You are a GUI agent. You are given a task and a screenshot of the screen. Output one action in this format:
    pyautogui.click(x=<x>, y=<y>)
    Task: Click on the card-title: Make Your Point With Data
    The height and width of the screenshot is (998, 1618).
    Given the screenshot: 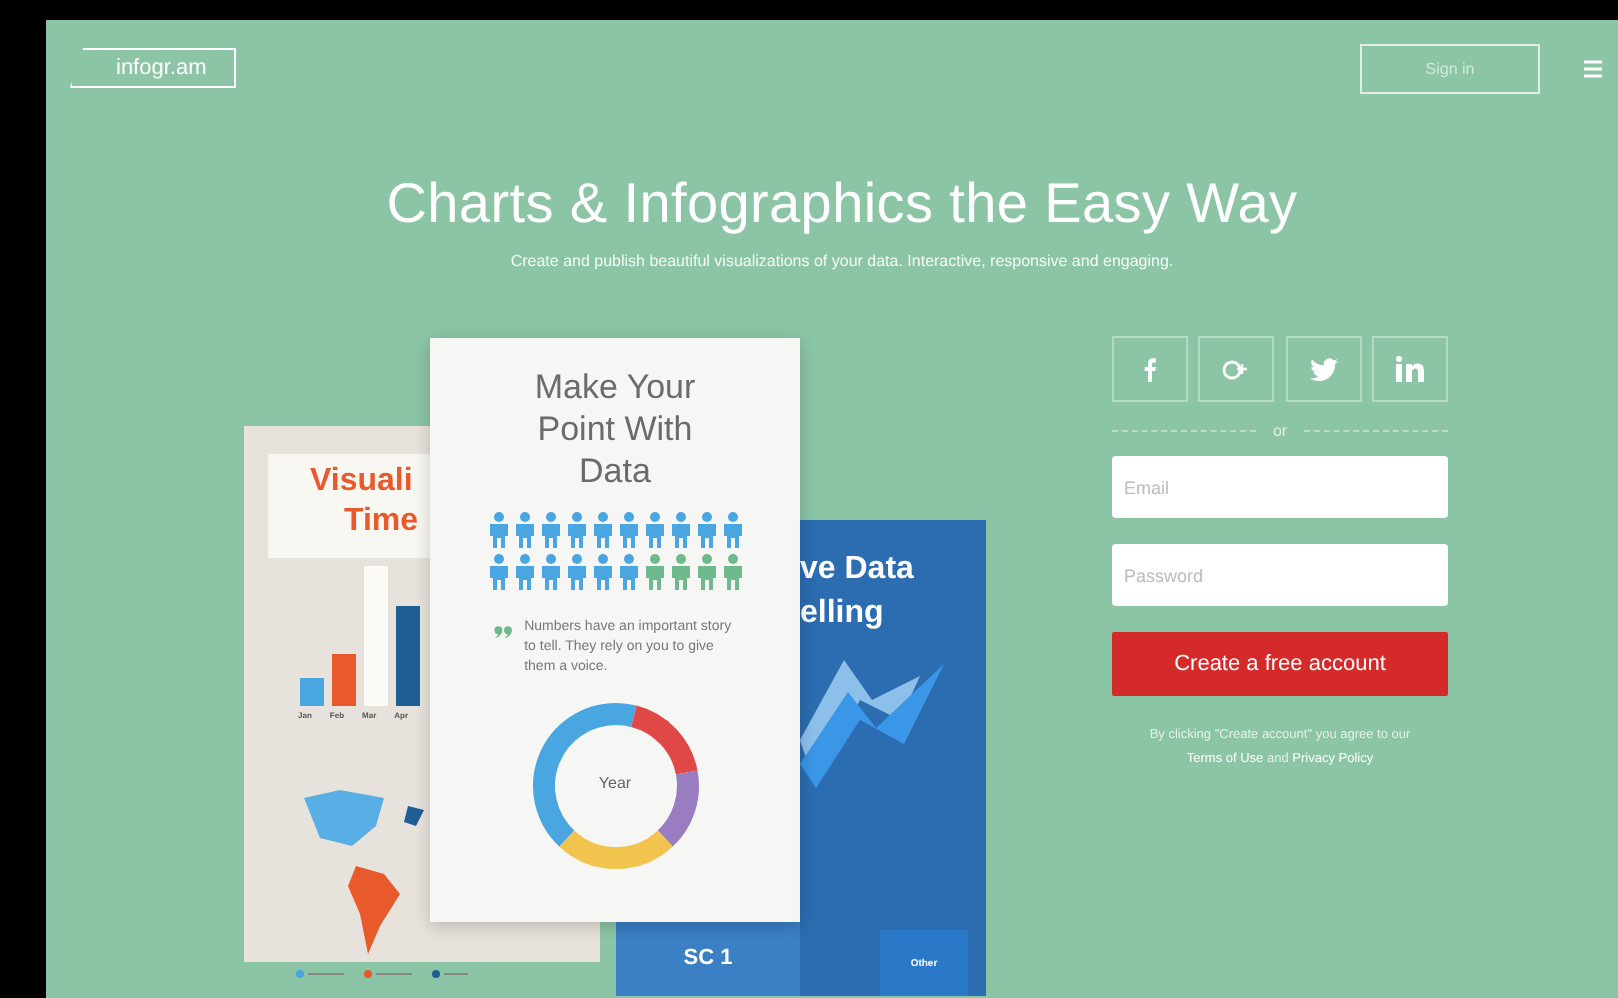 What is the action you would take?
    pyautogui.click(x=615, y=429)
    